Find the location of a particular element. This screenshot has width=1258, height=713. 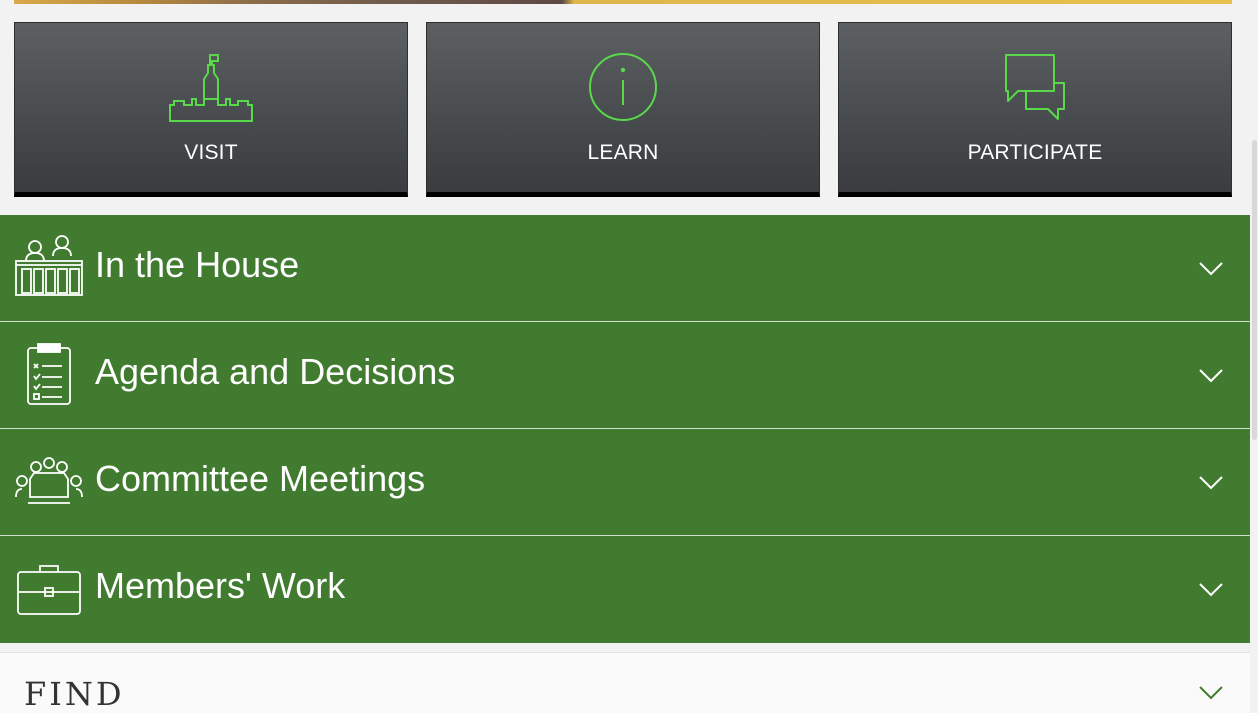

parliament-building-icon is located at coordinates (211, 88).